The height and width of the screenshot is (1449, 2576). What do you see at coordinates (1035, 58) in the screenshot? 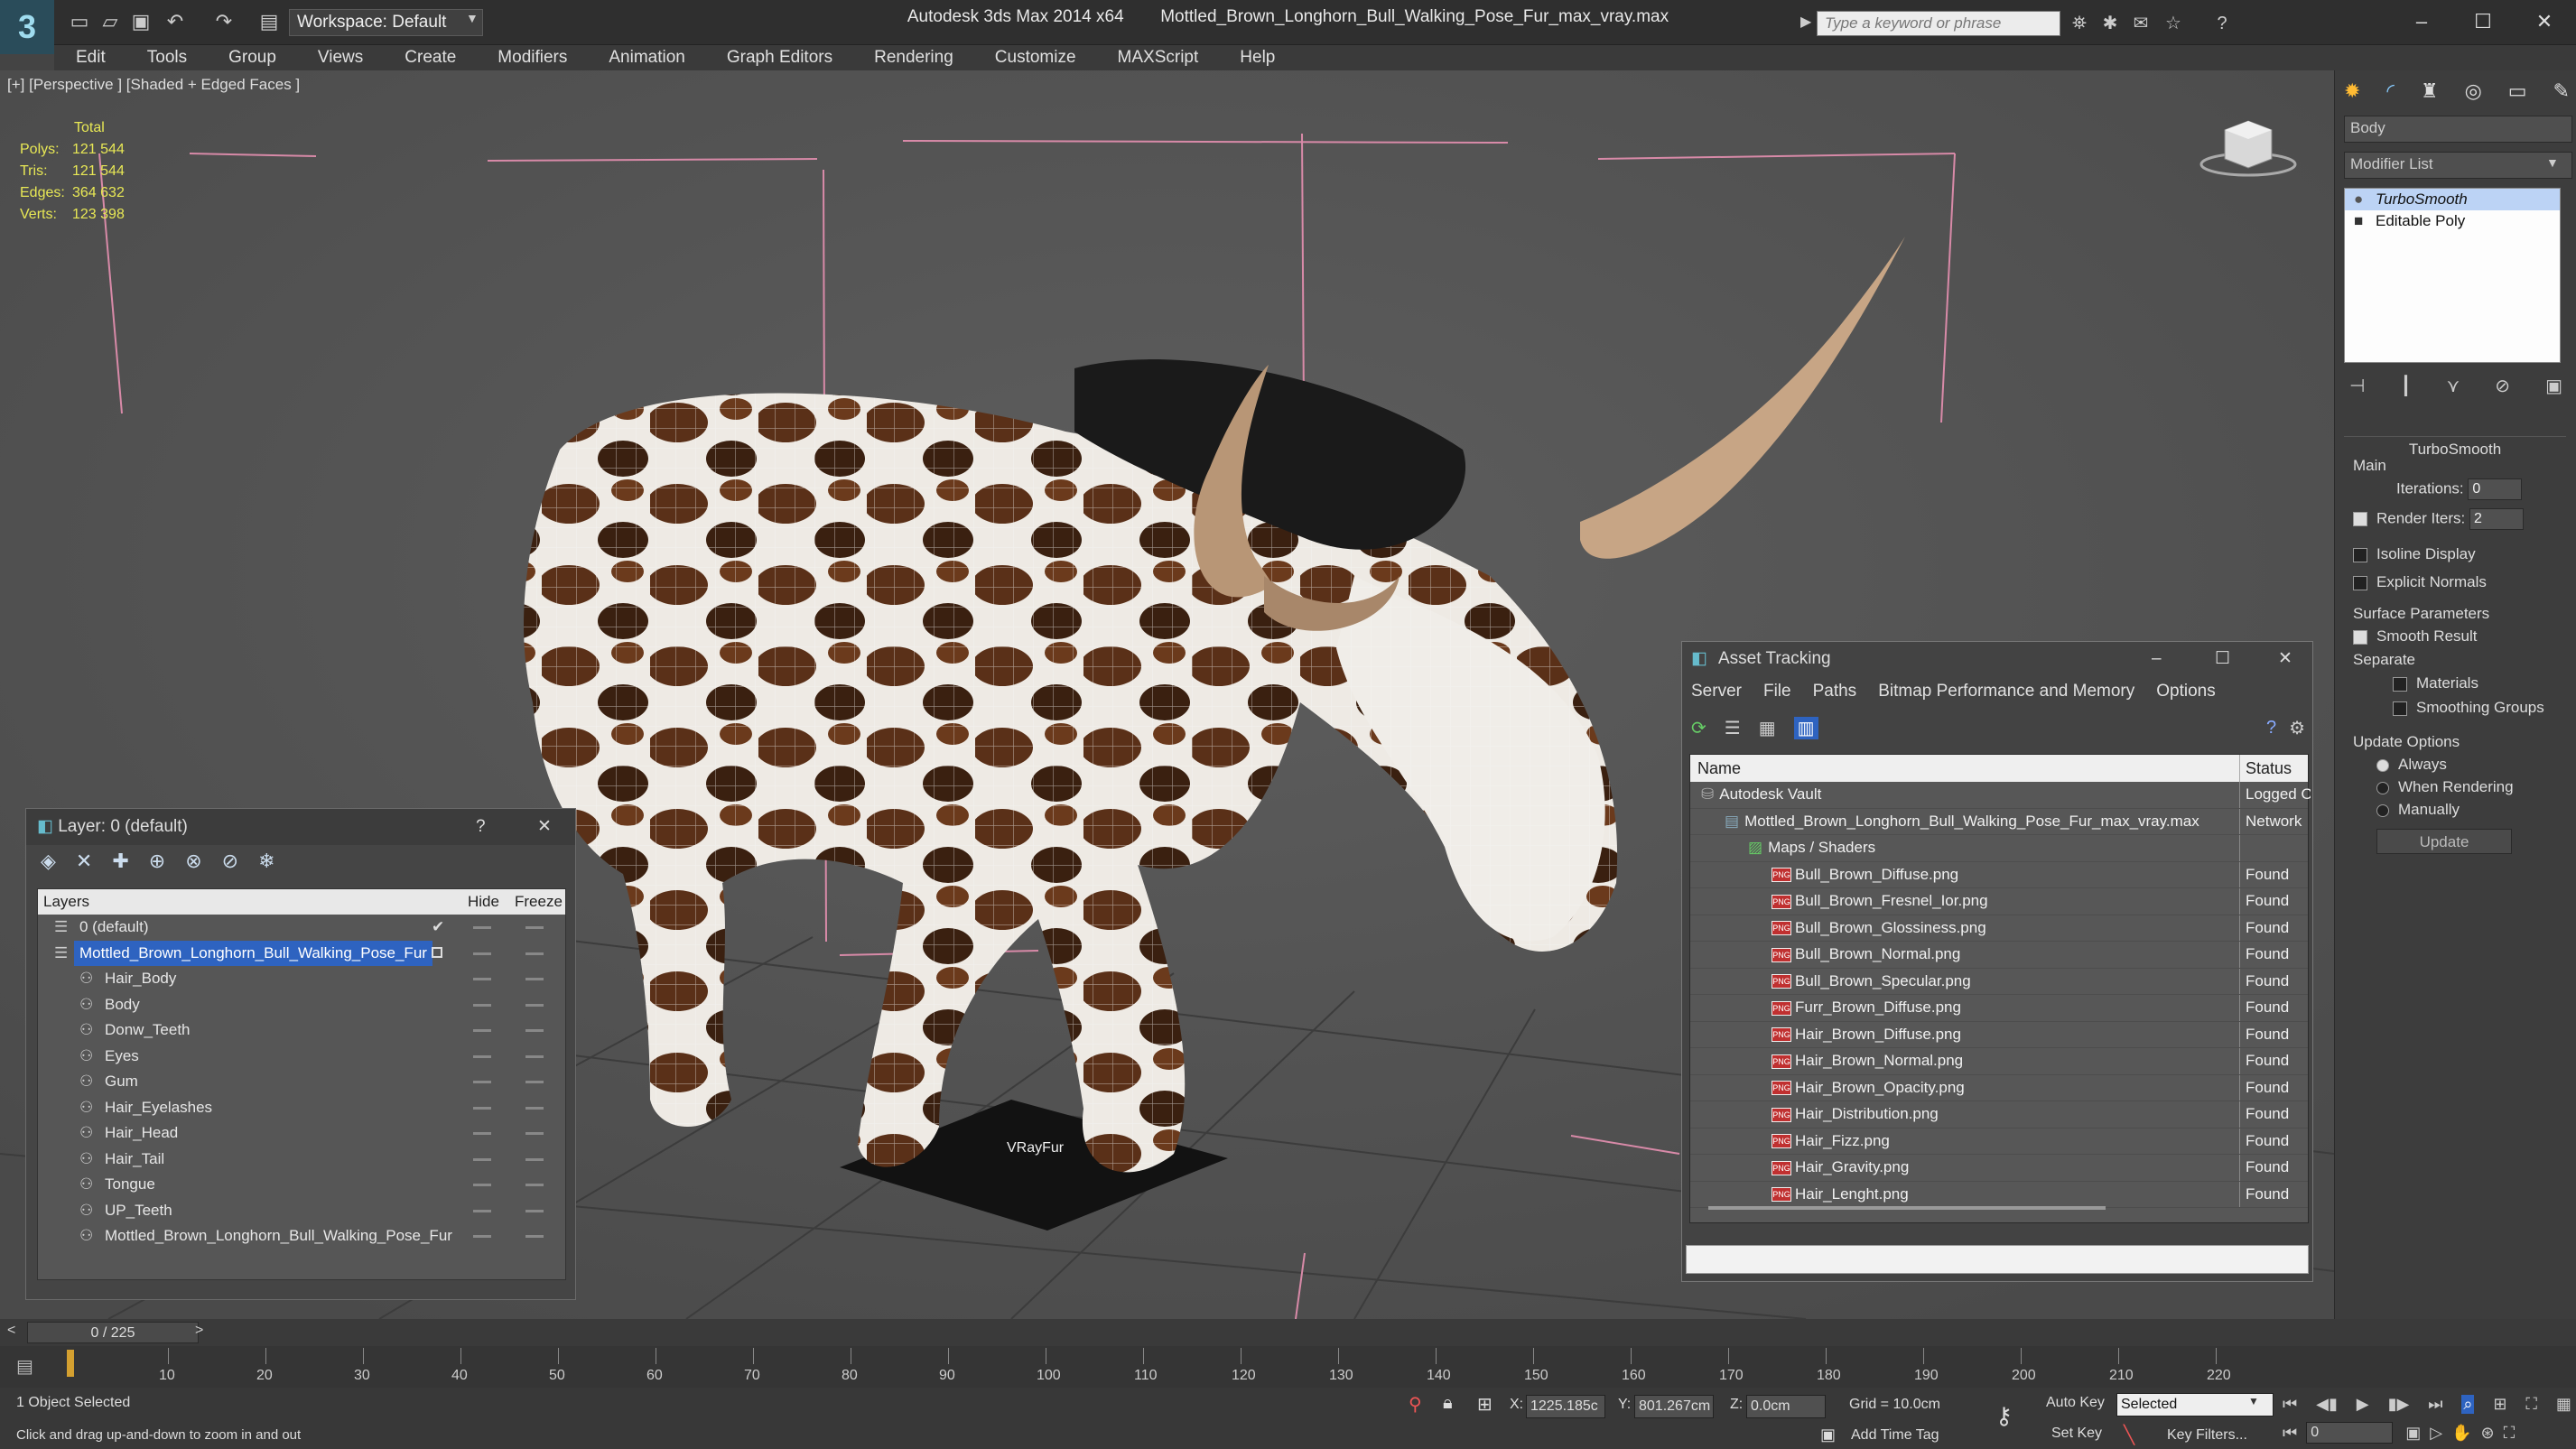
I see `menu-customize: Customize` at bounding box center [1035, 58].